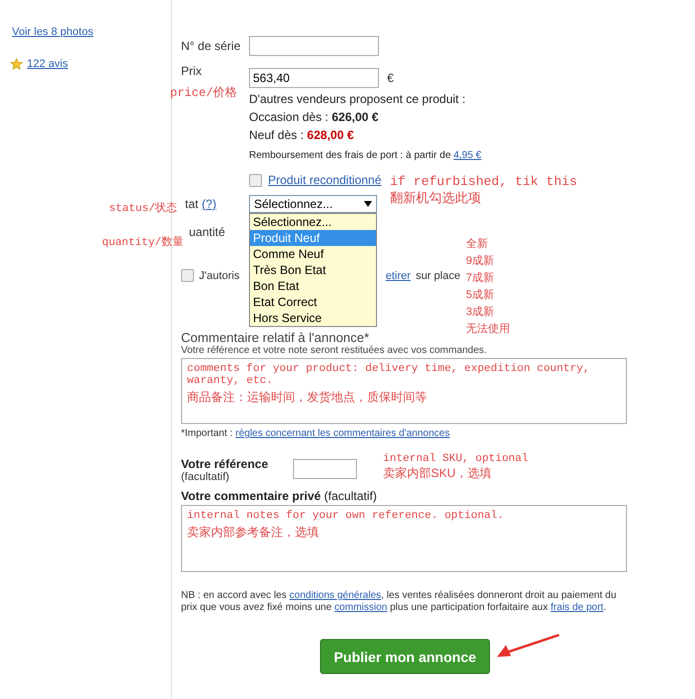 This screenshot has height=699, width=695. What do you see at coordinates (187, 275) in the screenshot?
I see `pickup-checkbox` at bounding box center [187, 275].